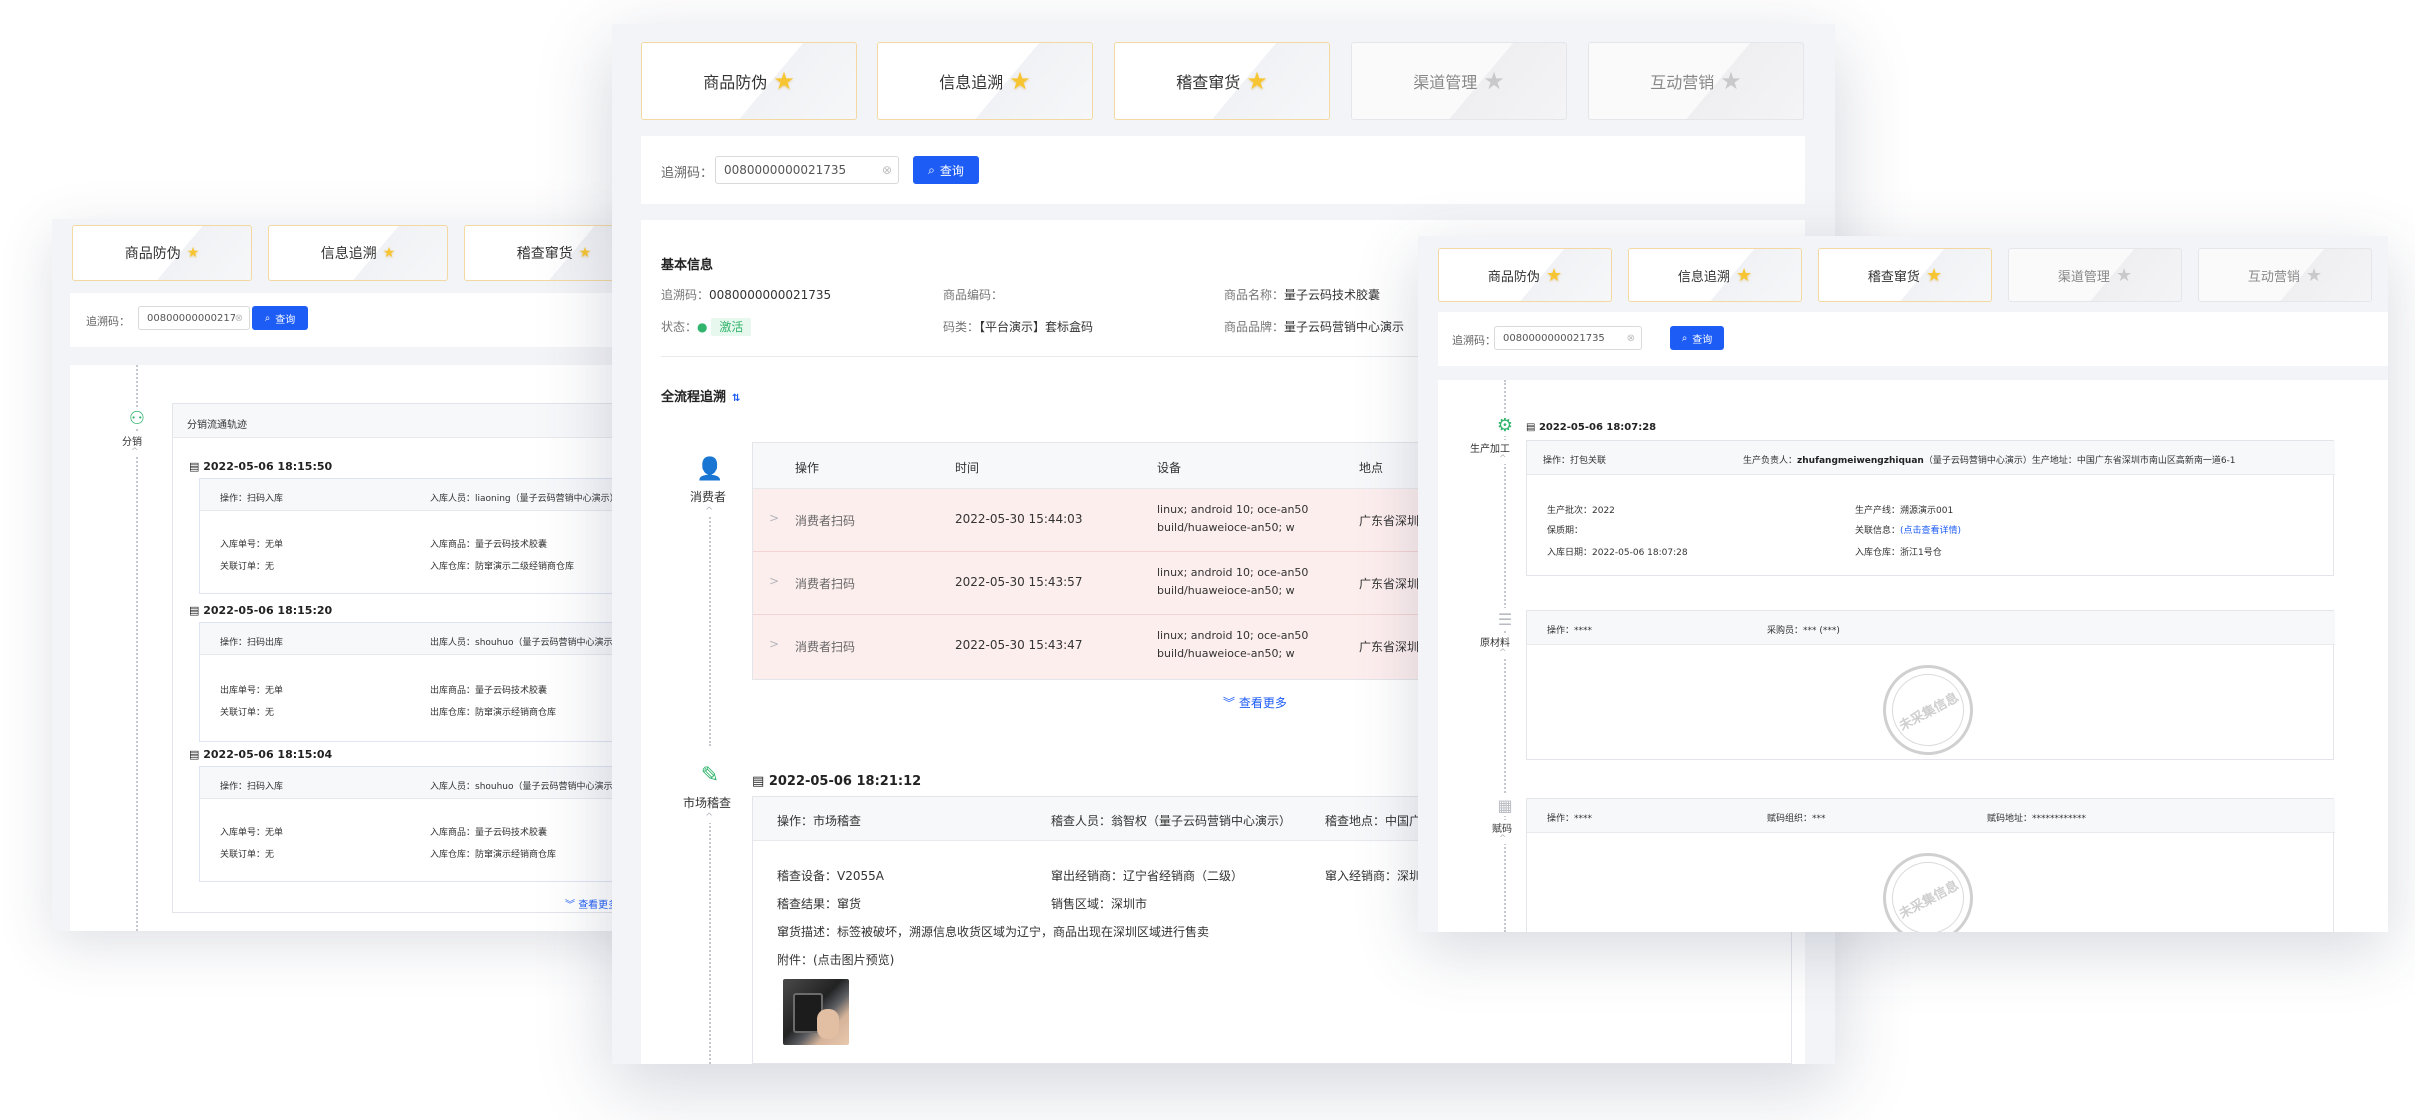 The width and height of the screenshot is (2415, 1120). What do you see at coordinates (1505, 425) in the screenshot?
I see `gears-icon: ⚙` at bounding box center [1505, 425].